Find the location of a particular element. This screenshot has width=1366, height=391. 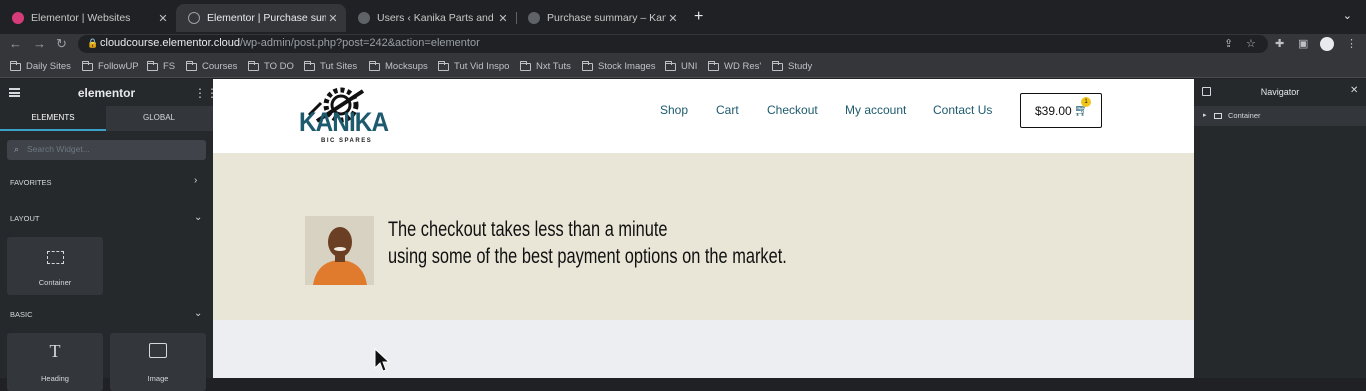

bookmark-label: UNI is located at coordinates (689, 66).